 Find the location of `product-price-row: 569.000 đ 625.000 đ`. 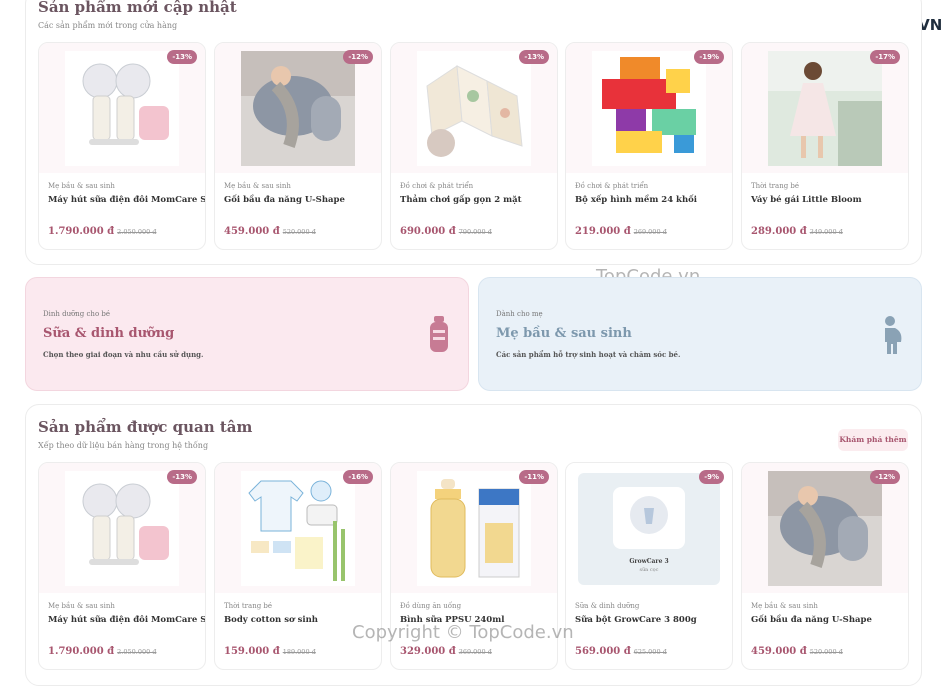

product-price-row: 569.000 đ 625.000 đ is located at coordinates (621, 651).